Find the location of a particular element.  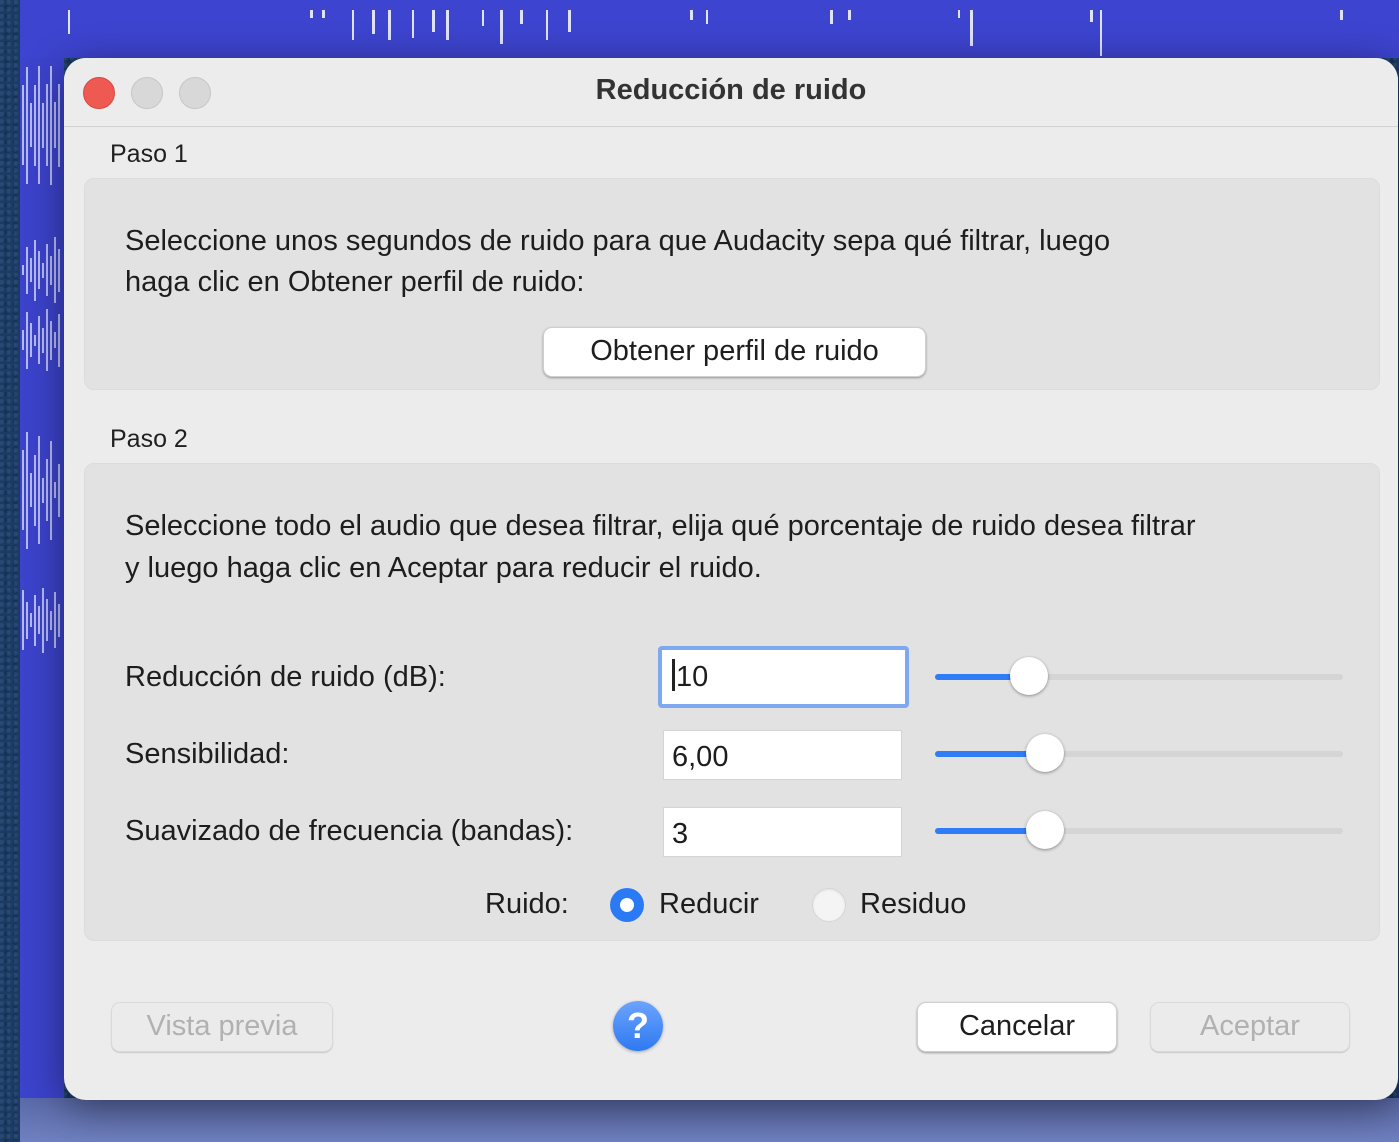

noise-reduction-label: Reducción de ruido (dB): is located at coordinates (285, 677).